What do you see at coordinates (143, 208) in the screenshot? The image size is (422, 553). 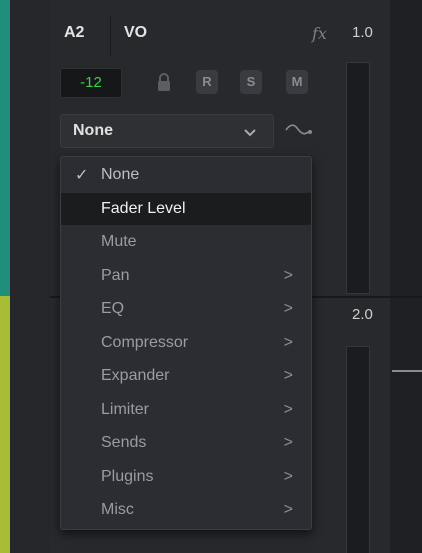 I see `menu-item-label: Fader Level` at bounding box center [143, 208].